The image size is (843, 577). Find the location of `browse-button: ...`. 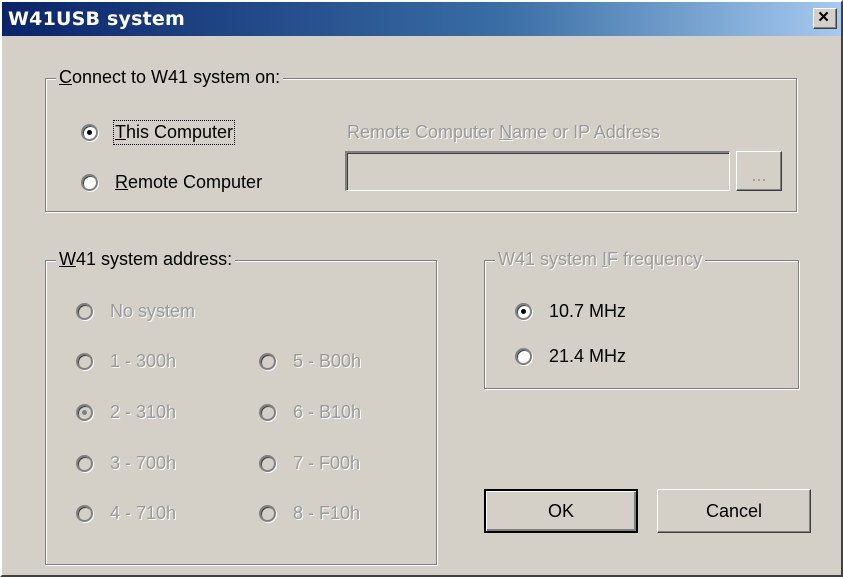

browse-button: ... is located at coordinates (759, 171).